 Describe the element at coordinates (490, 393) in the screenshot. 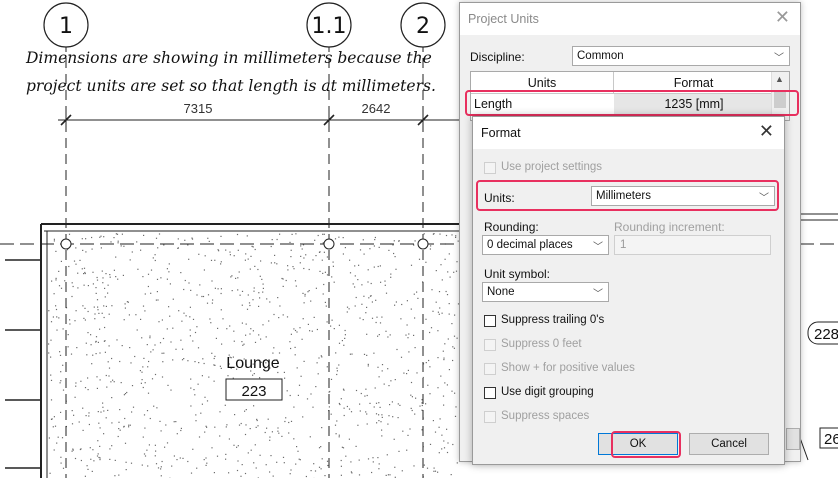

I see `digit-grouping-checkbox` at that location.